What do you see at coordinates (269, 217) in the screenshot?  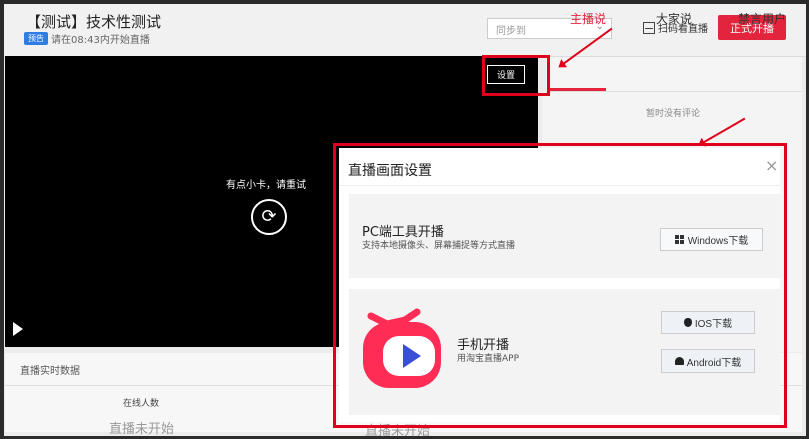 I see `reload-icon: ⟳` at bounding box center [269, 217].